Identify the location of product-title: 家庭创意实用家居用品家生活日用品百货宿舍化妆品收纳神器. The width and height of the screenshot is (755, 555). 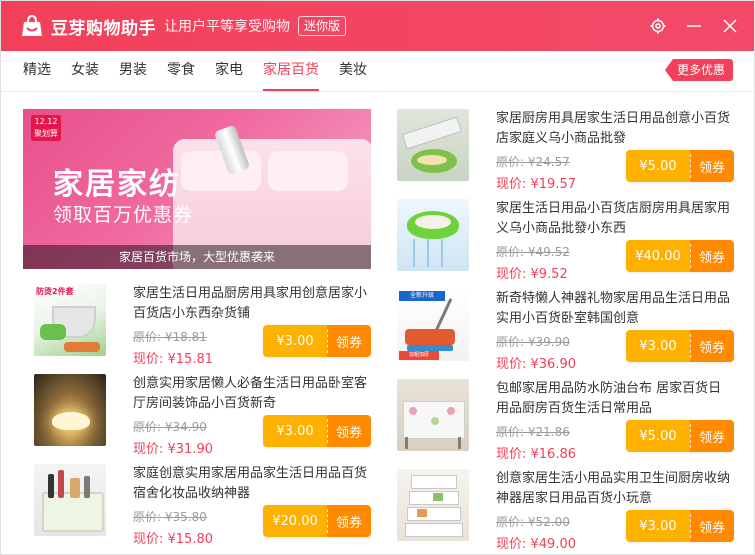
(252, 484).